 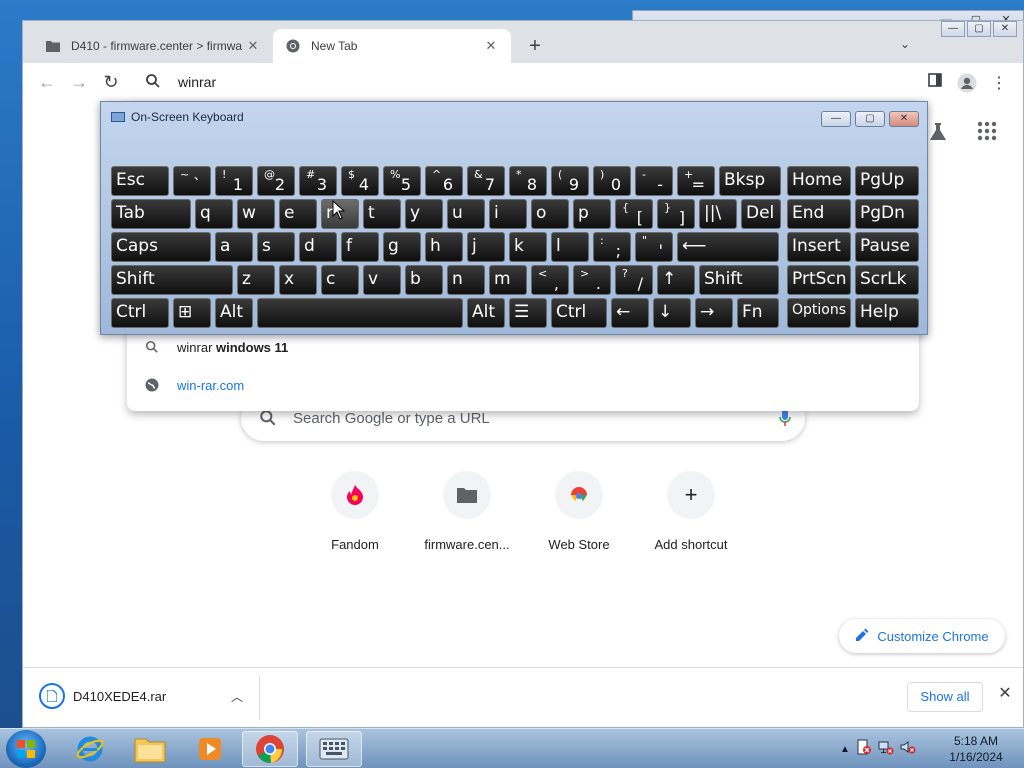 What do you see at coordinates (79, 83) in the screenshot?
I see `forward-arrow-icon: →` at bounding box center [79, 83].